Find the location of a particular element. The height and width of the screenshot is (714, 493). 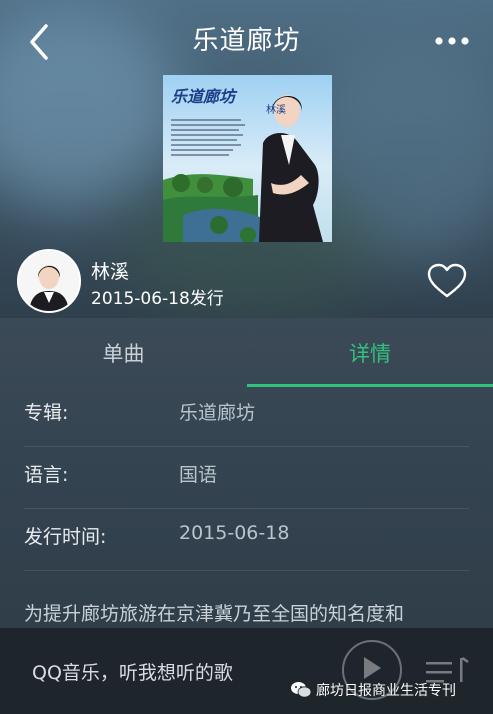

top-bar: 乐道廊坊 is located at coordinates (246, 40).